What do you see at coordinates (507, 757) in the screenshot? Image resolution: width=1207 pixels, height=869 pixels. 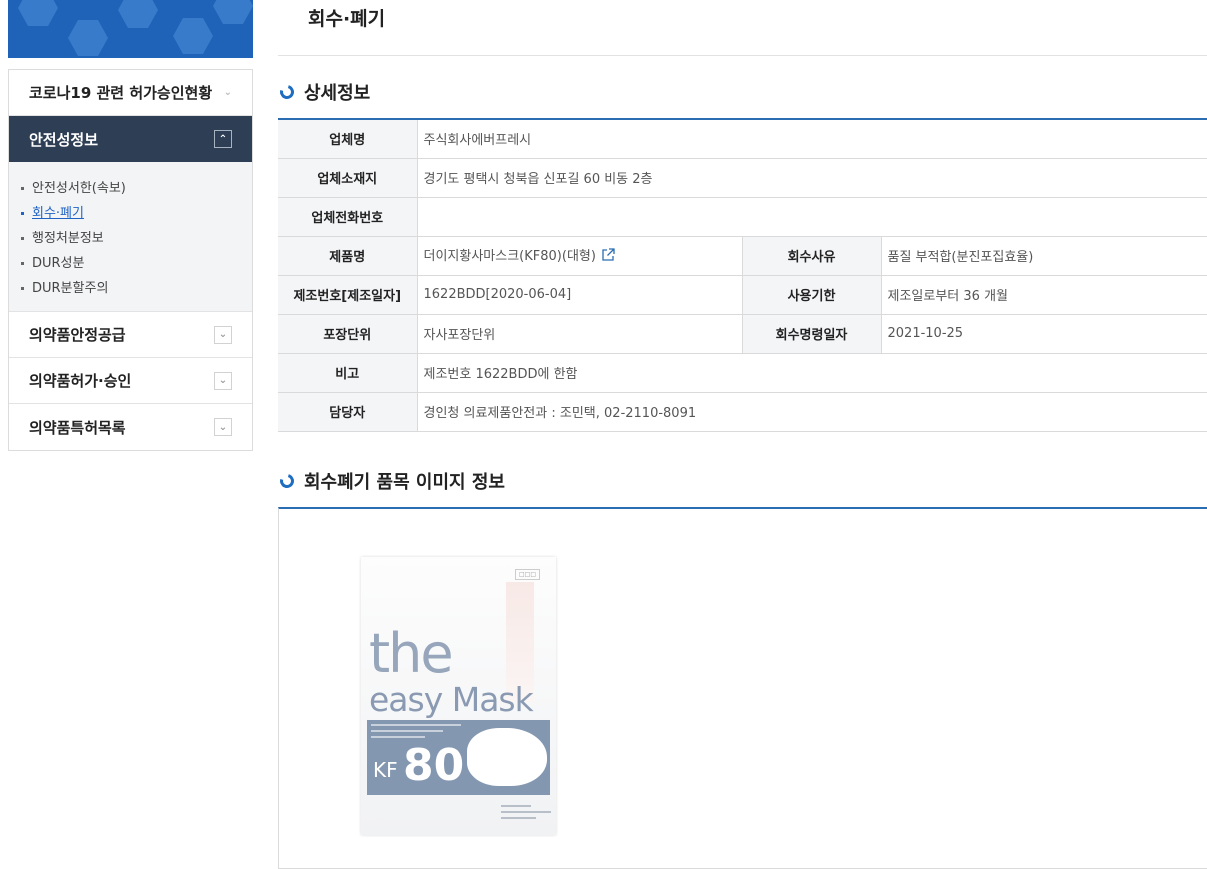 I see `mask-illustration` at bounding box center [507, 757].